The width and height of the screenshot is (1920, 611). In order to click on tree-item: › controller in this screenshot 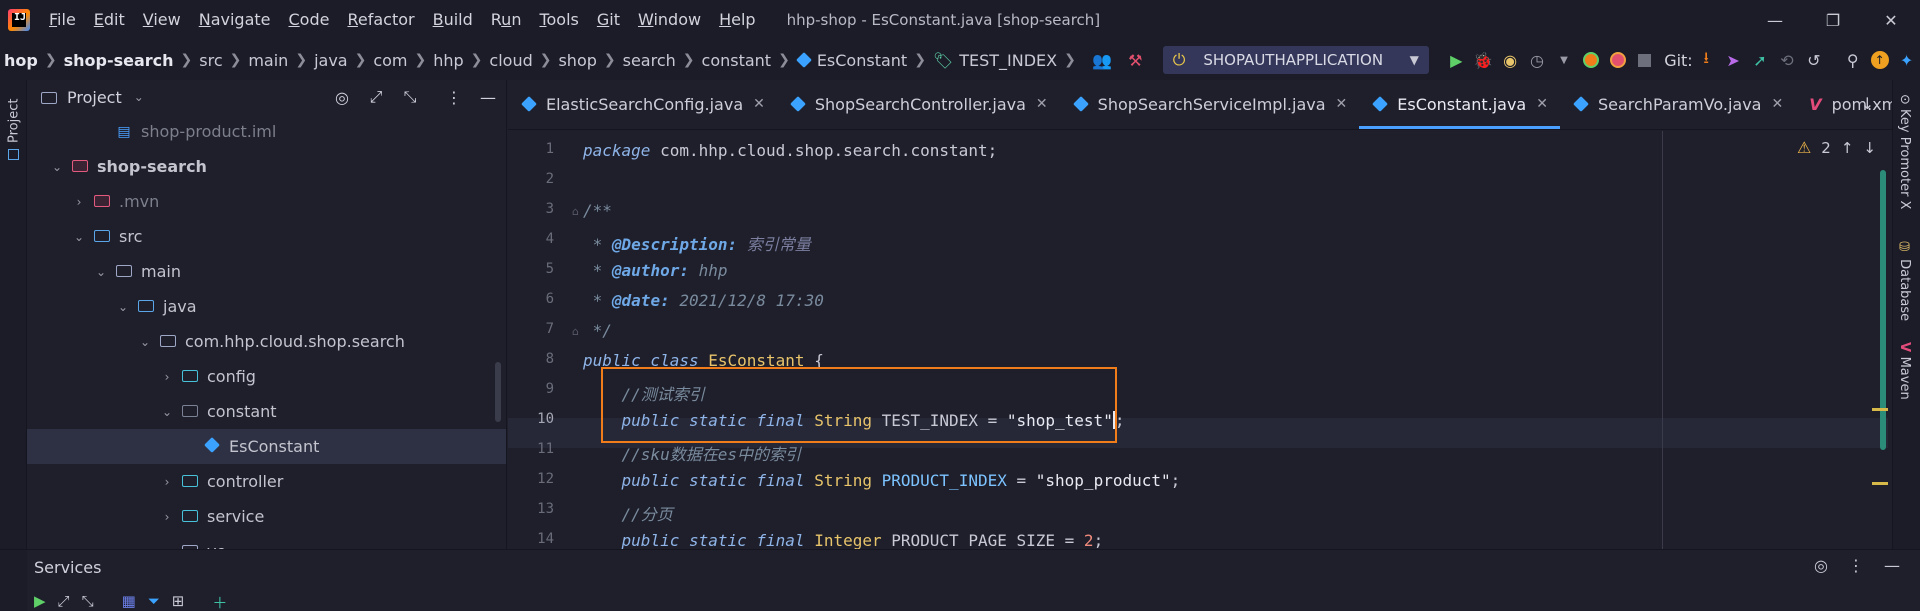, I will do `click(266, 481)`.